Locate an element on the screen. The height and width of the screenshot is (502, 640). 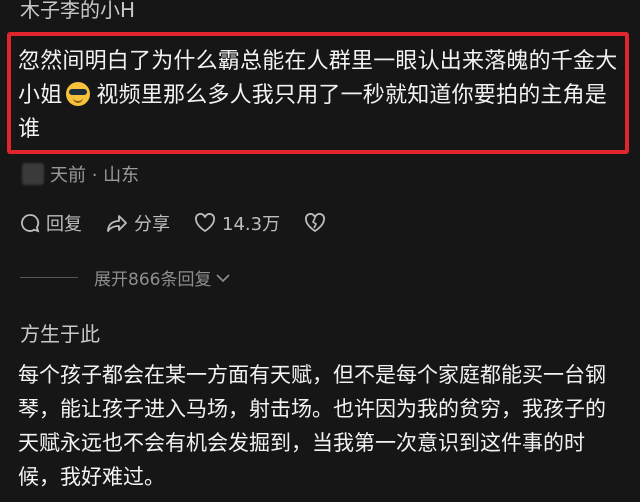
reply-button: 回复 is located at coordinates (51, 223).